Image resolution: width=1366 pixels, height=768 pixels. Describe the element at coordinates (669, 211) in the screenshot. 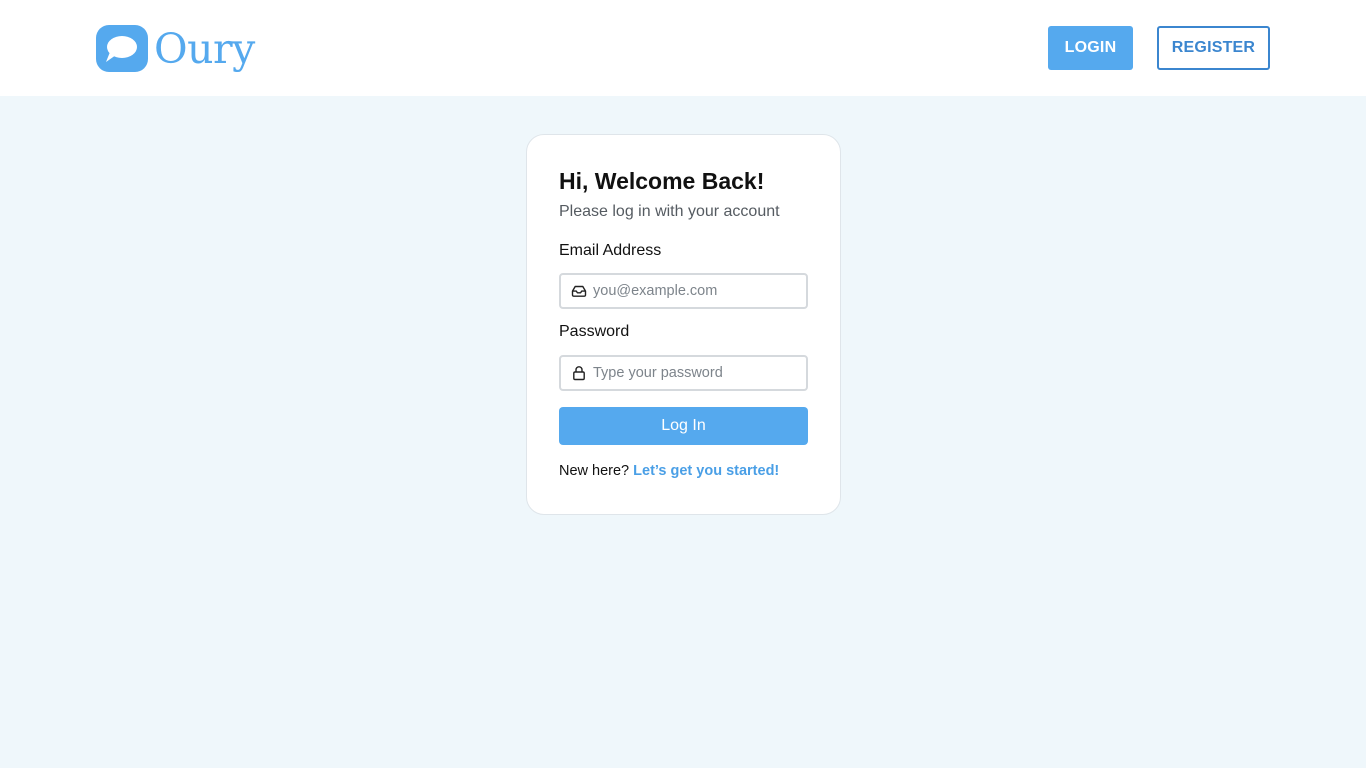

I see `page-subtitle: Please log in with your account` at that location.